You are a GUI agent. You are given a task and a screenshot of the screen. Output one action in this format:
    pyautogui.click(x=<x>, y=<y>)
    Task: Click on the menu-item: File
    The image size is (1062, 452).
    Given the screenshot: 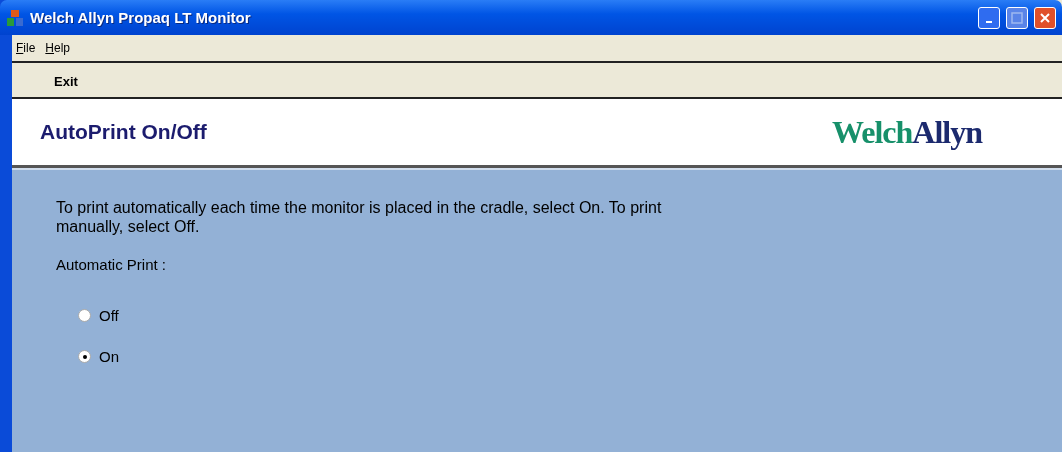 What is the action you would take?
    pyautogui.click(x=26, y=48)
    